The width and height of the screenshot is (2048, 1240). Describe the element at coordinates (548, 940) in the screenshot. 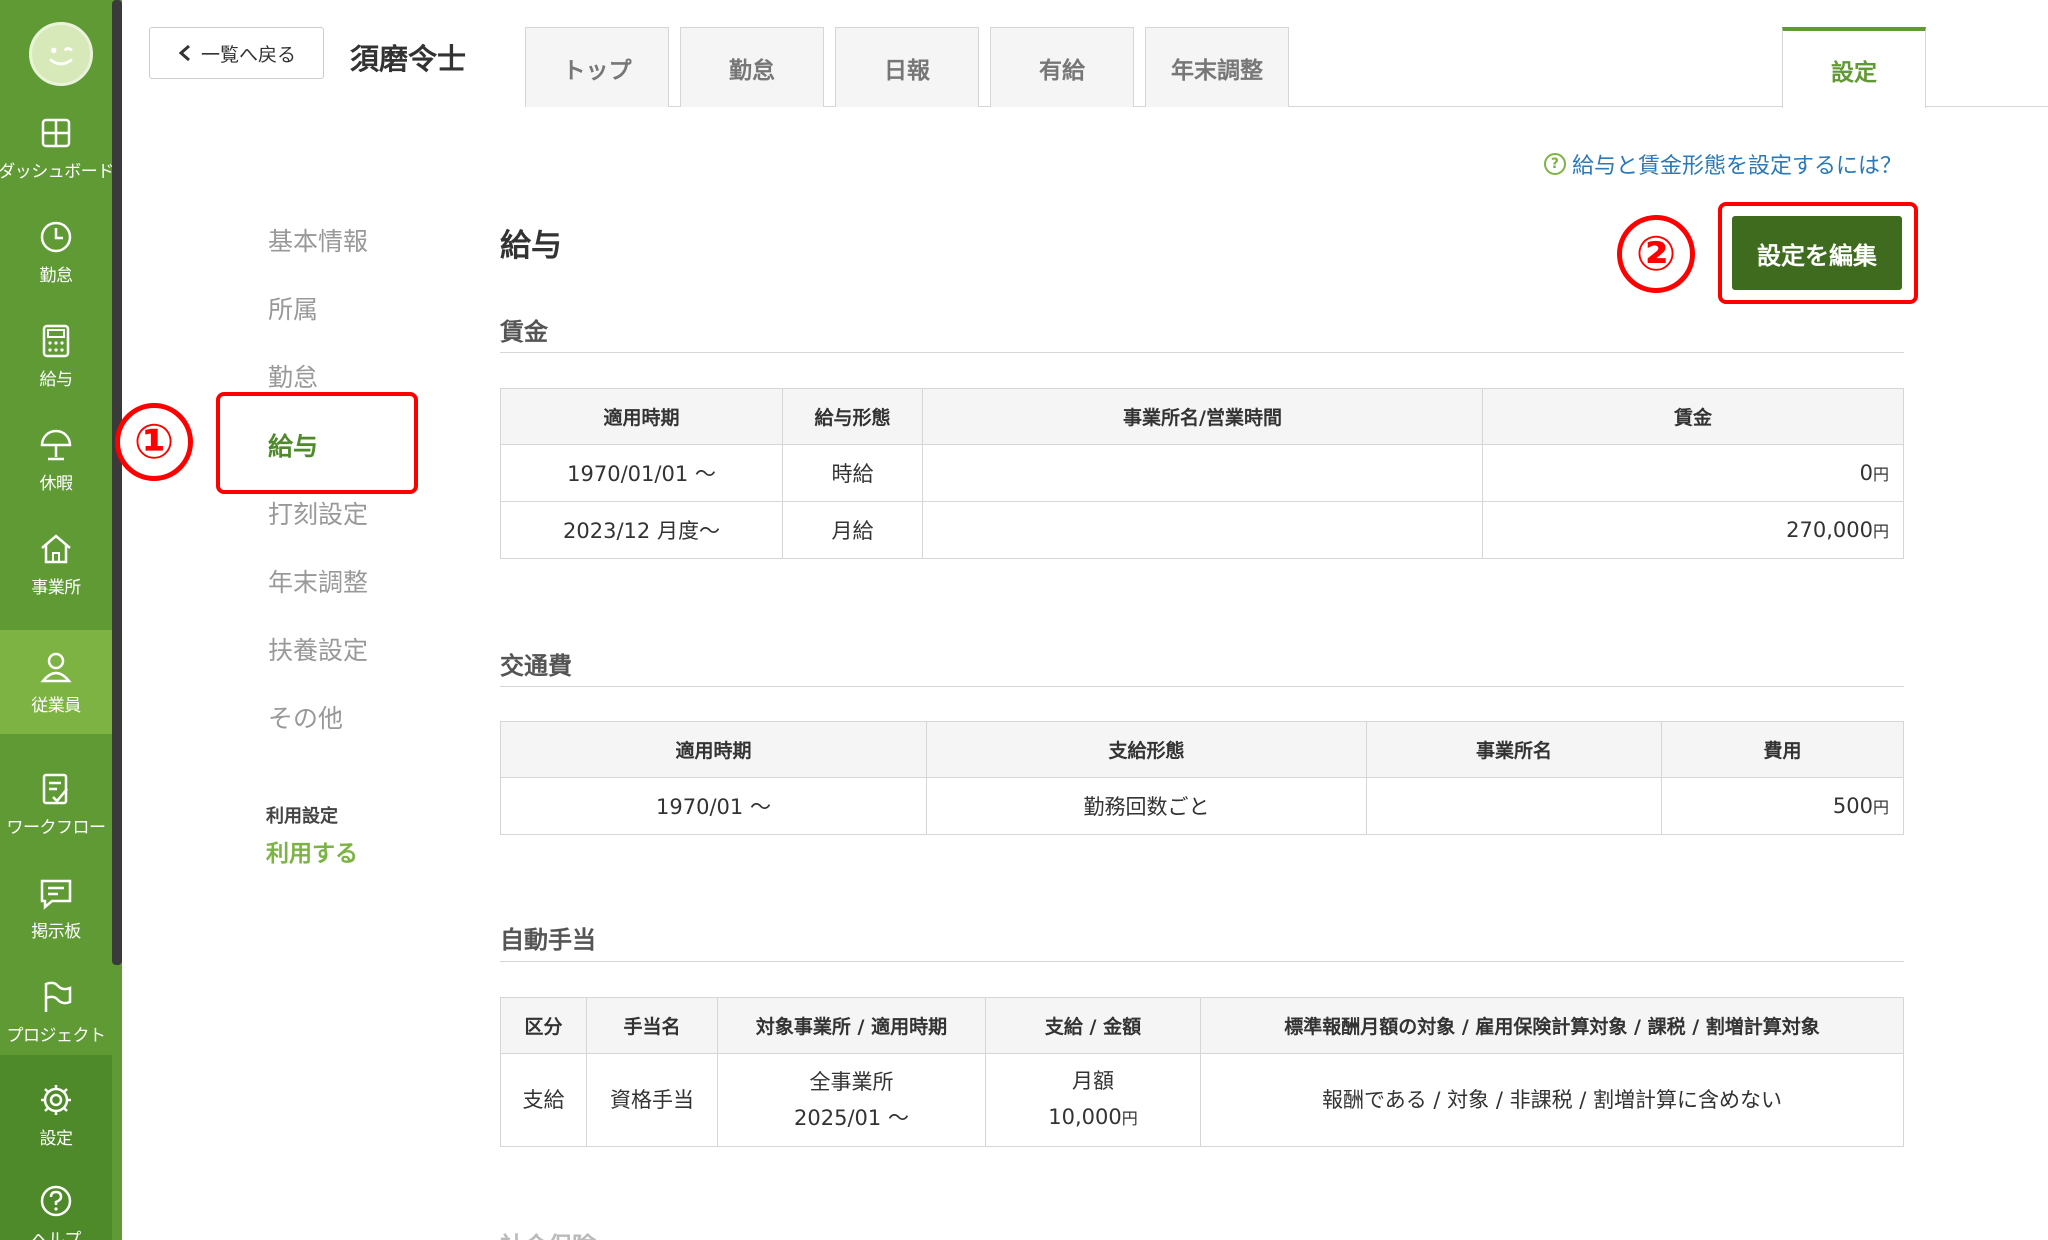

I see `section-title-allowance: 自動手当` at that location.